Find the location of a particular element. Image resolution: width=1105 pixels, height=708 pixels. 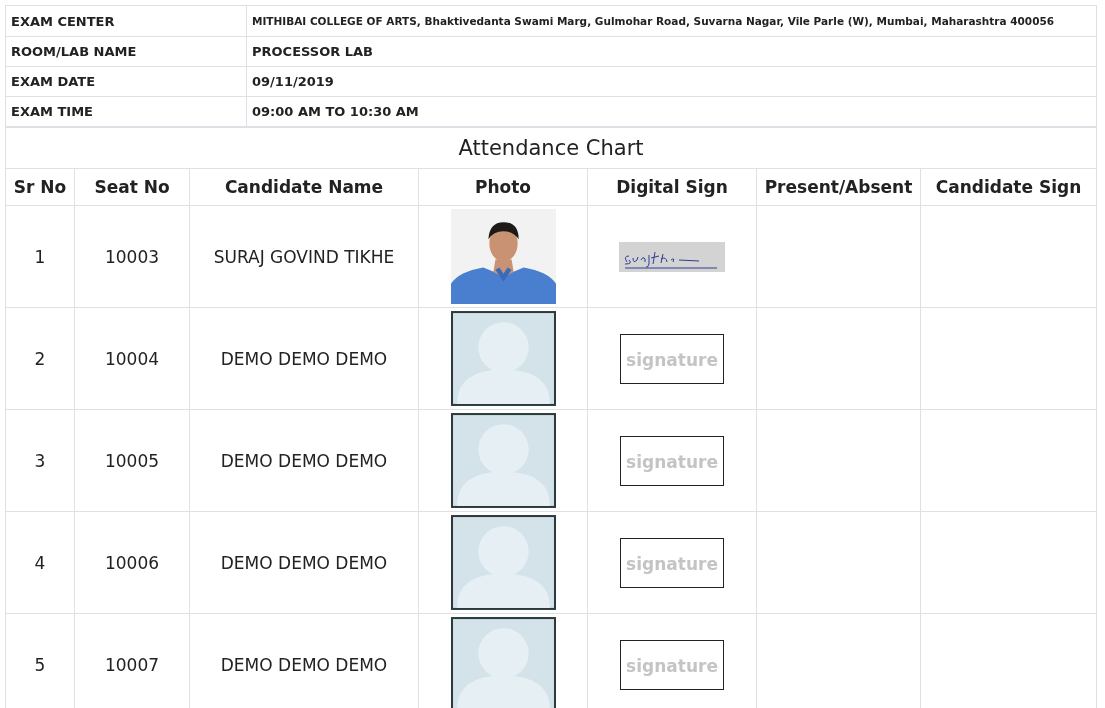

column-header: Photo is located at coordinates (503, 187).